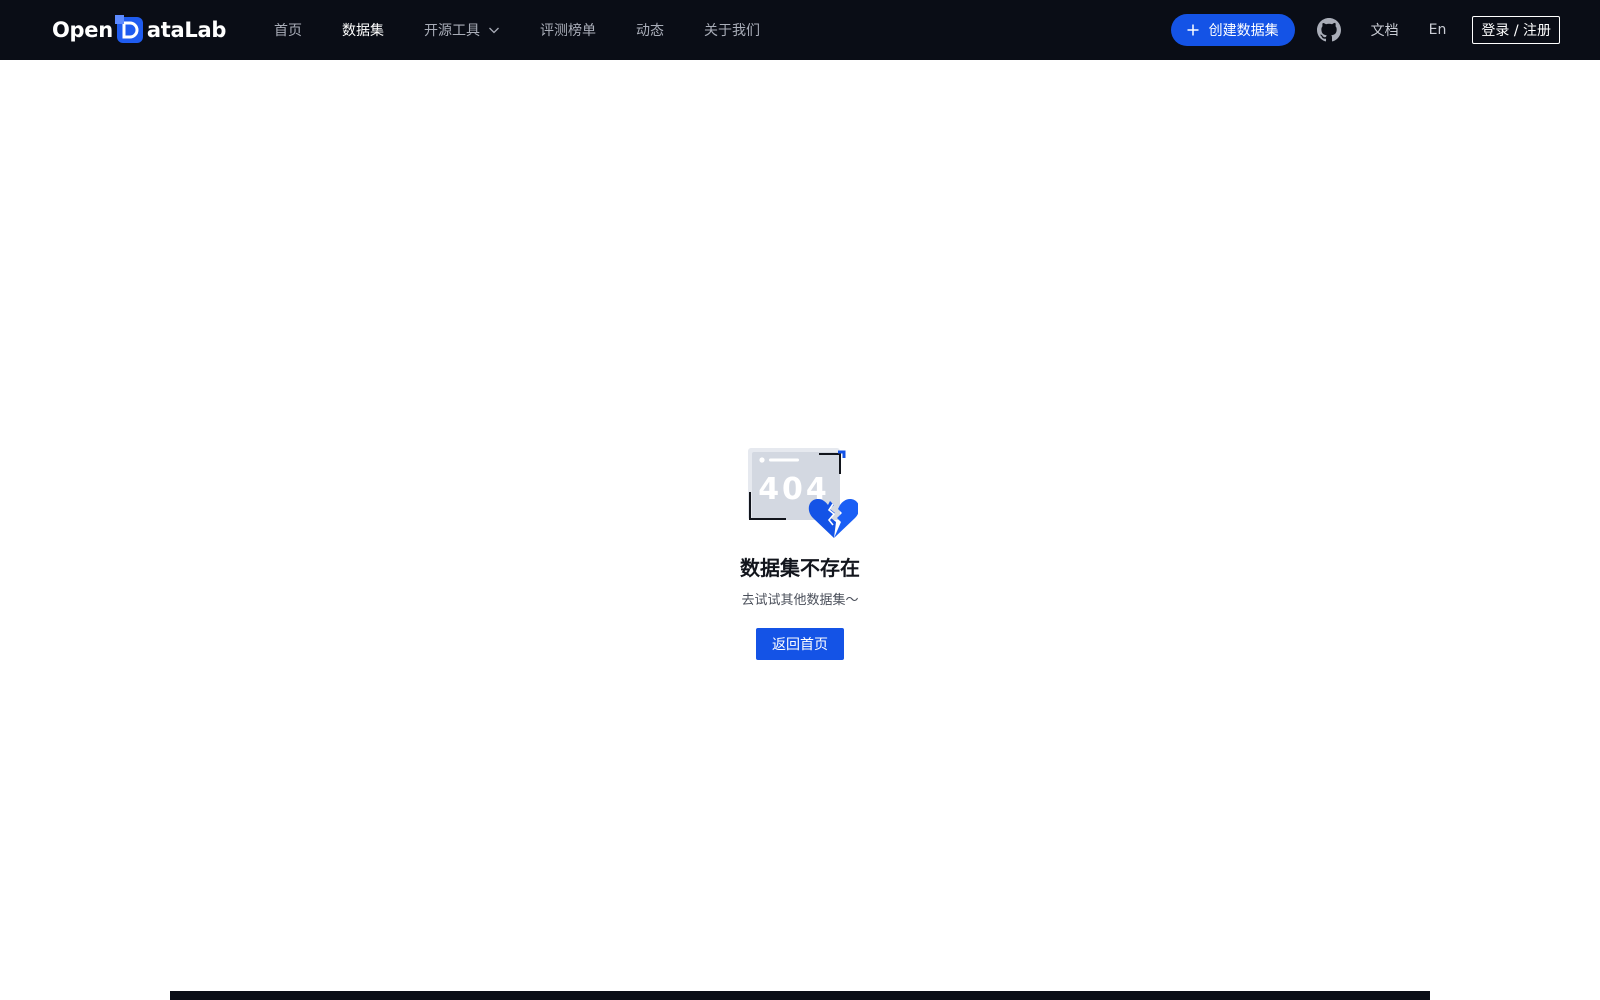 The width and height of the screenshot is (1600, 1000). What do you see at coordinates (82, 30) in the screenshot?
I see `logo-text-open: Open` at bounding box center [82, 30].